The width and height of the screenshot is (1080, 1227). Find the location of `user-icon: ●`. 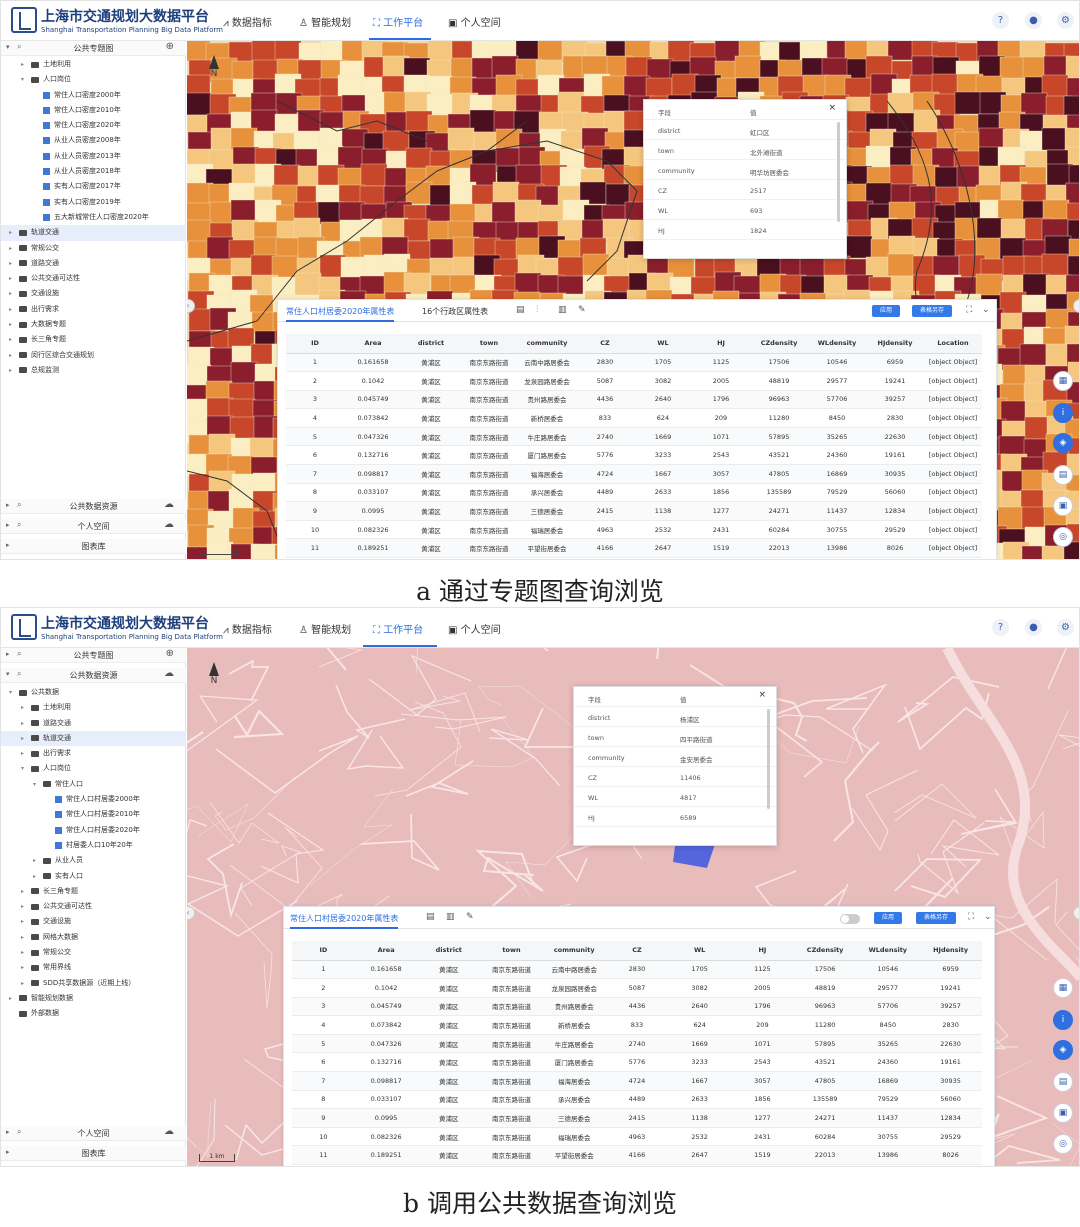

user-icon: ● is located at coordinates (1033, 20).